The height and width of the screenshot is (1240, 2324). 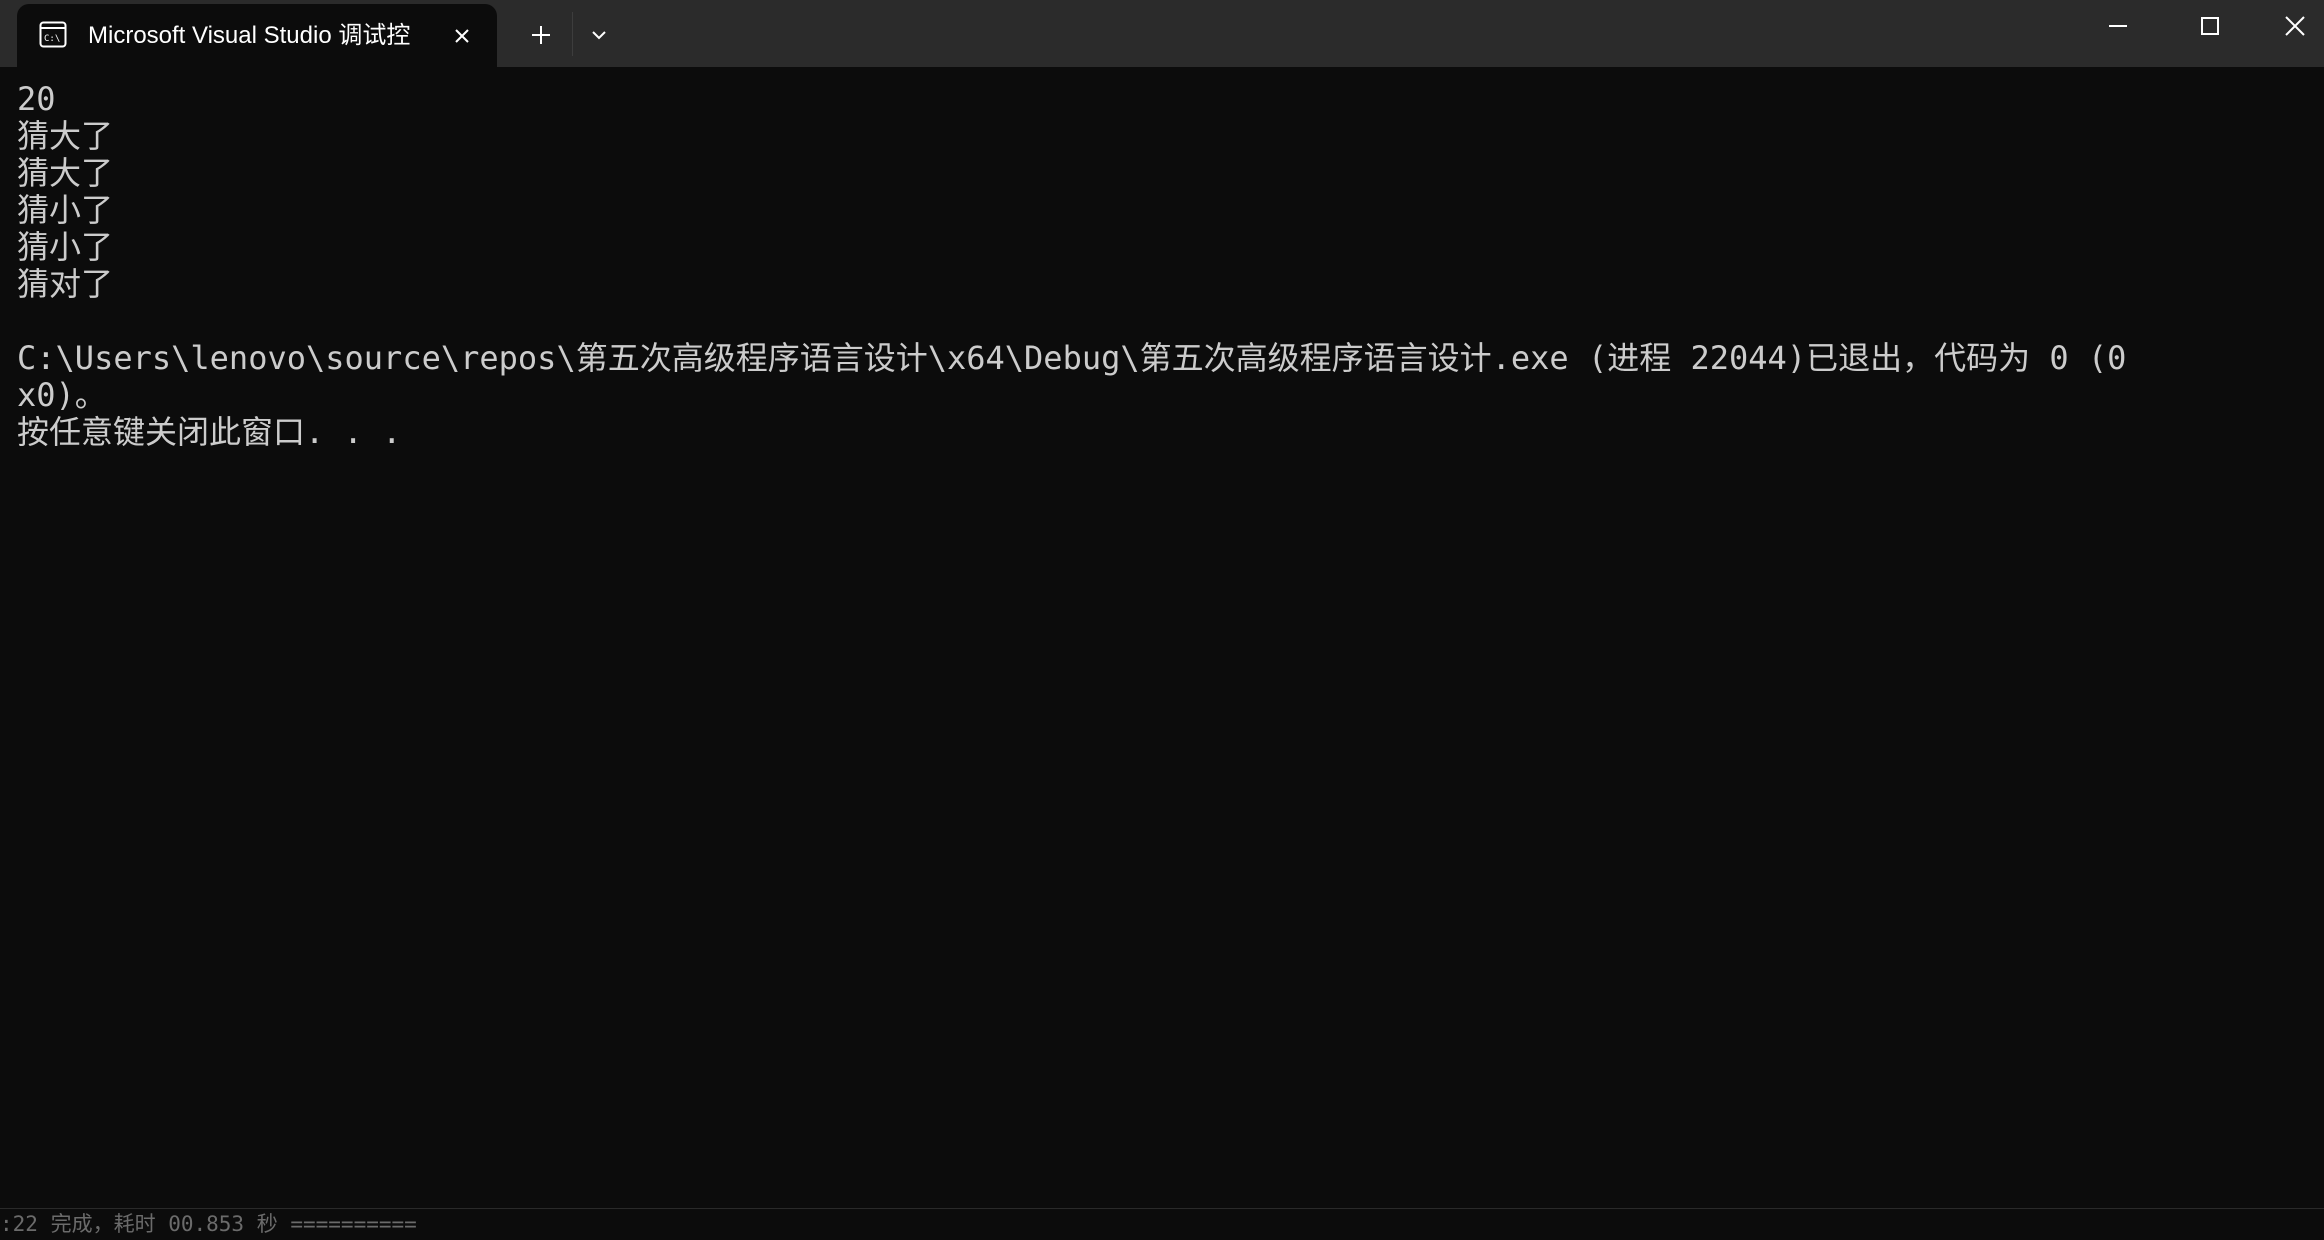 What do you see at coordinates (209, 432) in the screenshot?
I see `console-line: 按任意键关闭此窗口. . .` at bounding box center [209, 432].